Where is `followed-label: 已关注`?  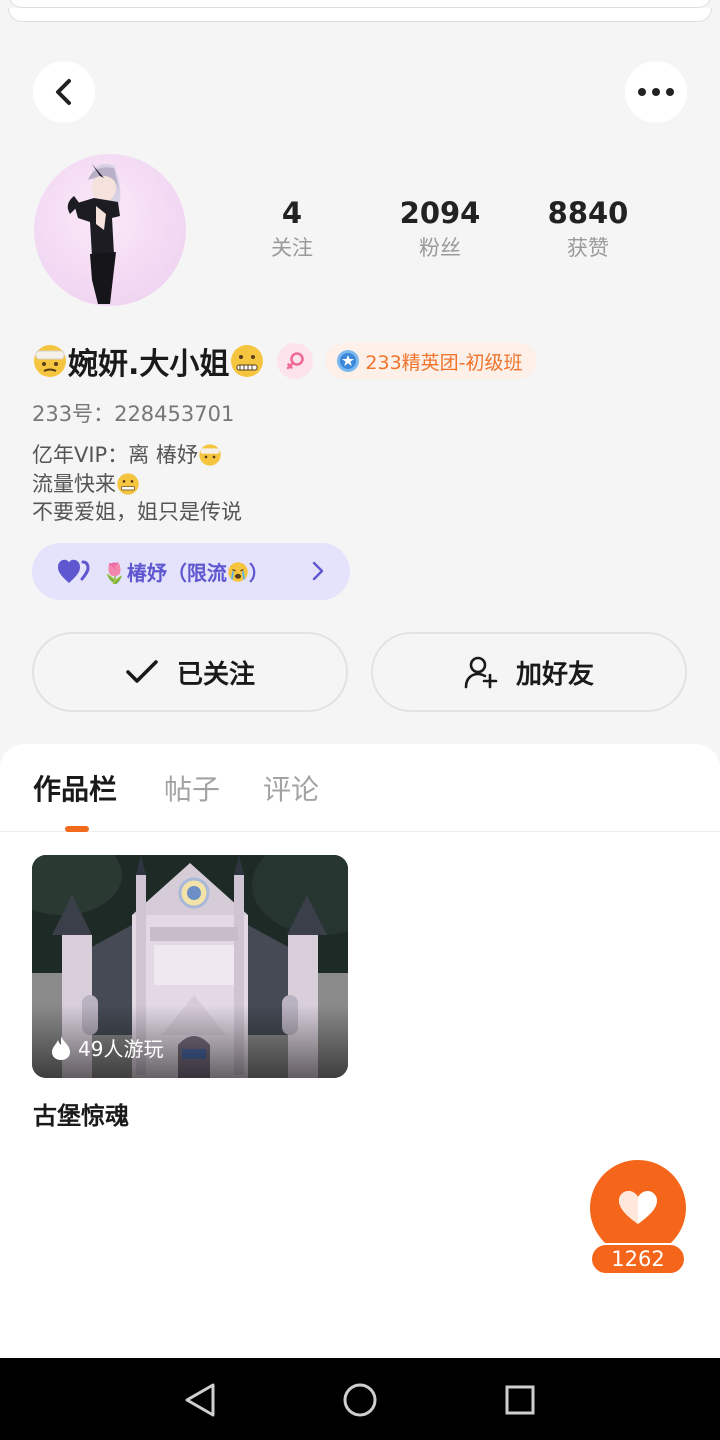 followed-label: 已关注 is located at coordinates (215, 674).